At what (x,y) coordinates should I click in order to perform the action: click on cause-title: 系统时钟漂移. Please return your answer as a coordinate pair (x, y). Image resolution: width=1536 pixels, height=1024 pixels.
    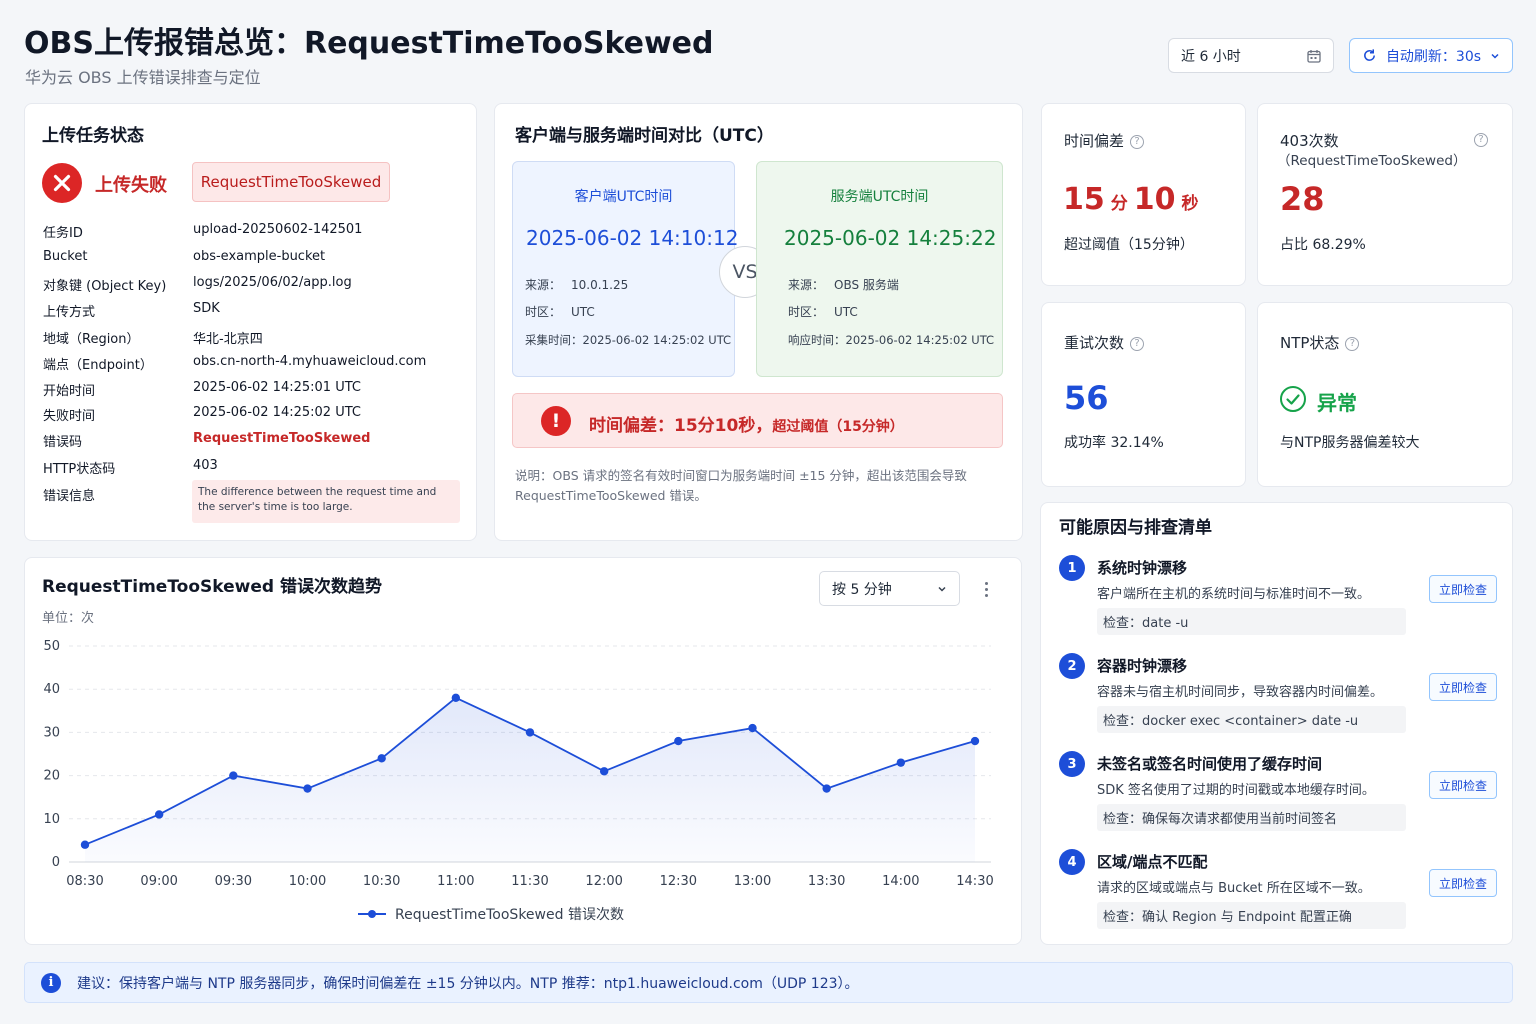
    Looking at the image, I should click on (1142, 568).